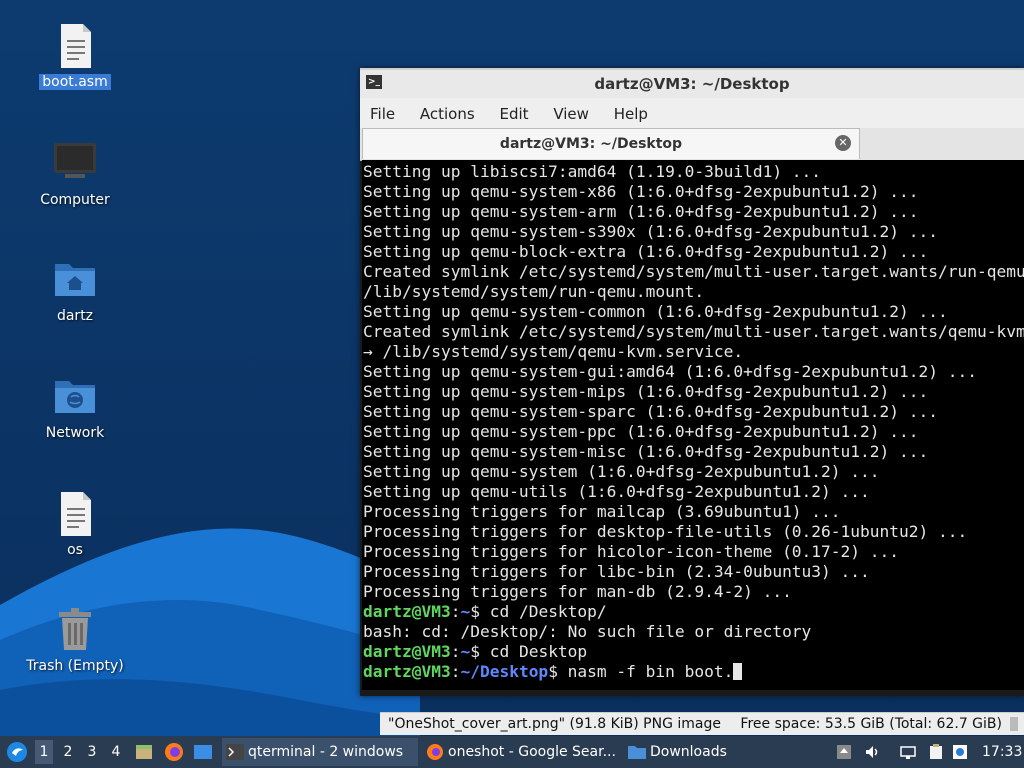 This screenshot has height=768, width=1024. Describe the element at coordinates (235, 752) in the screenshot. I see `terminal-icon` at that location.